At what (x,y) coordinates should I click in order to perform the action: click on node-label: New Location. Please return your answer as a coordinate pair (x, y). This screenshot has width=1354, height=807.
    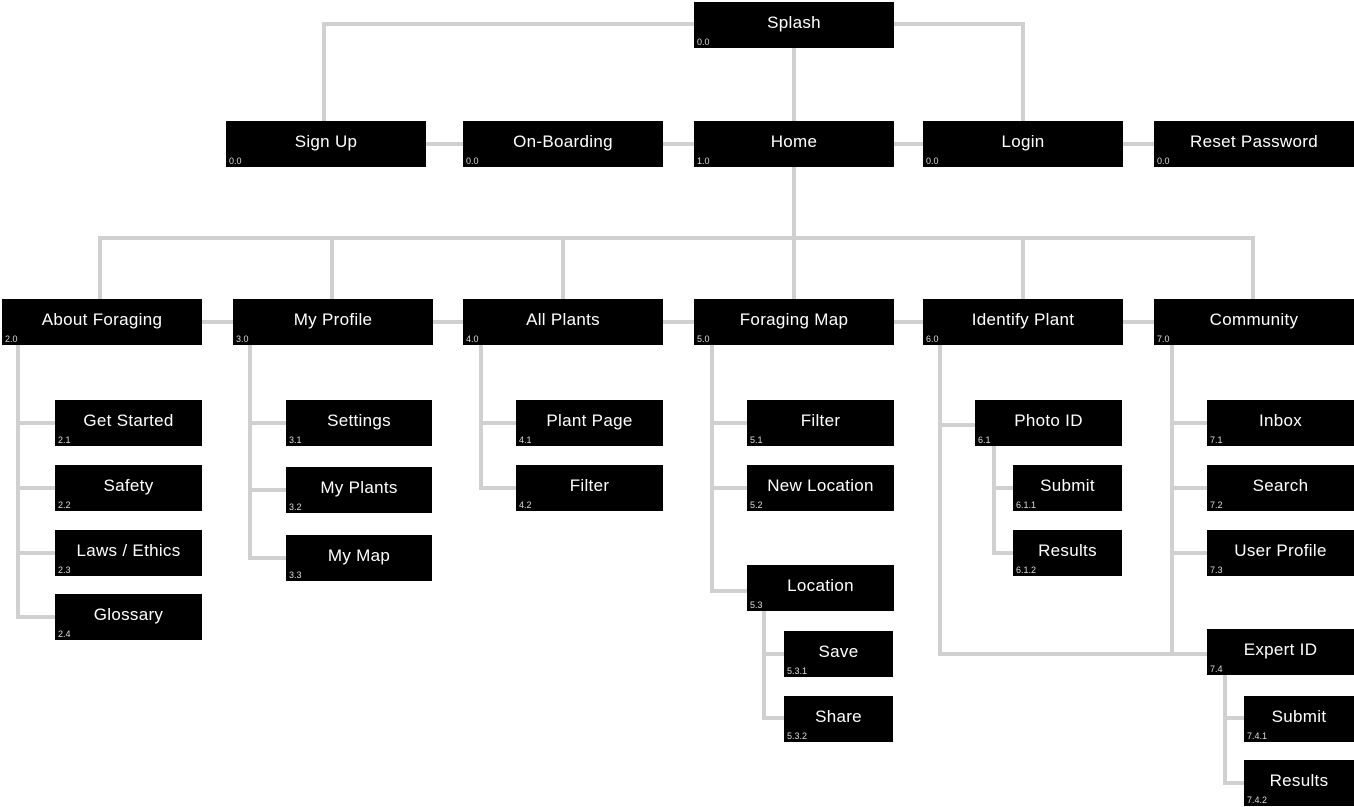
    Looking at the image, I should click on (820, 485).